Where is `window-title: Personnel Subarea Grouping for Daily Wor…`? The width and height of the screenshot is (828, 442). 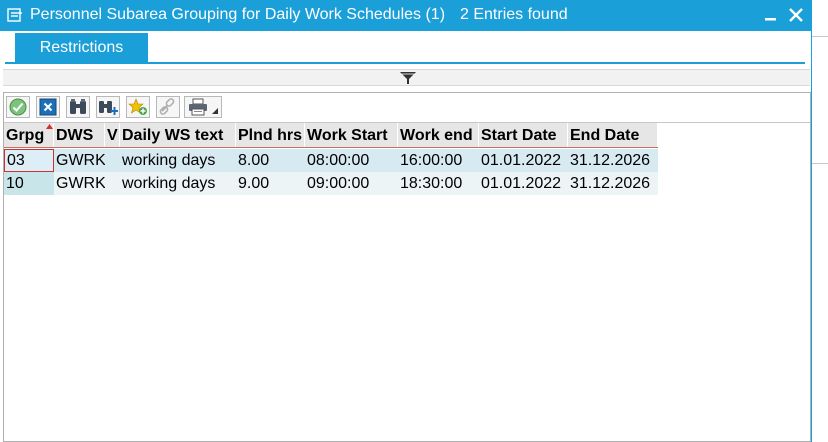 window-title: Personnel Subarea Grouping for Daily Wor… is located at coordinates (238, 14).